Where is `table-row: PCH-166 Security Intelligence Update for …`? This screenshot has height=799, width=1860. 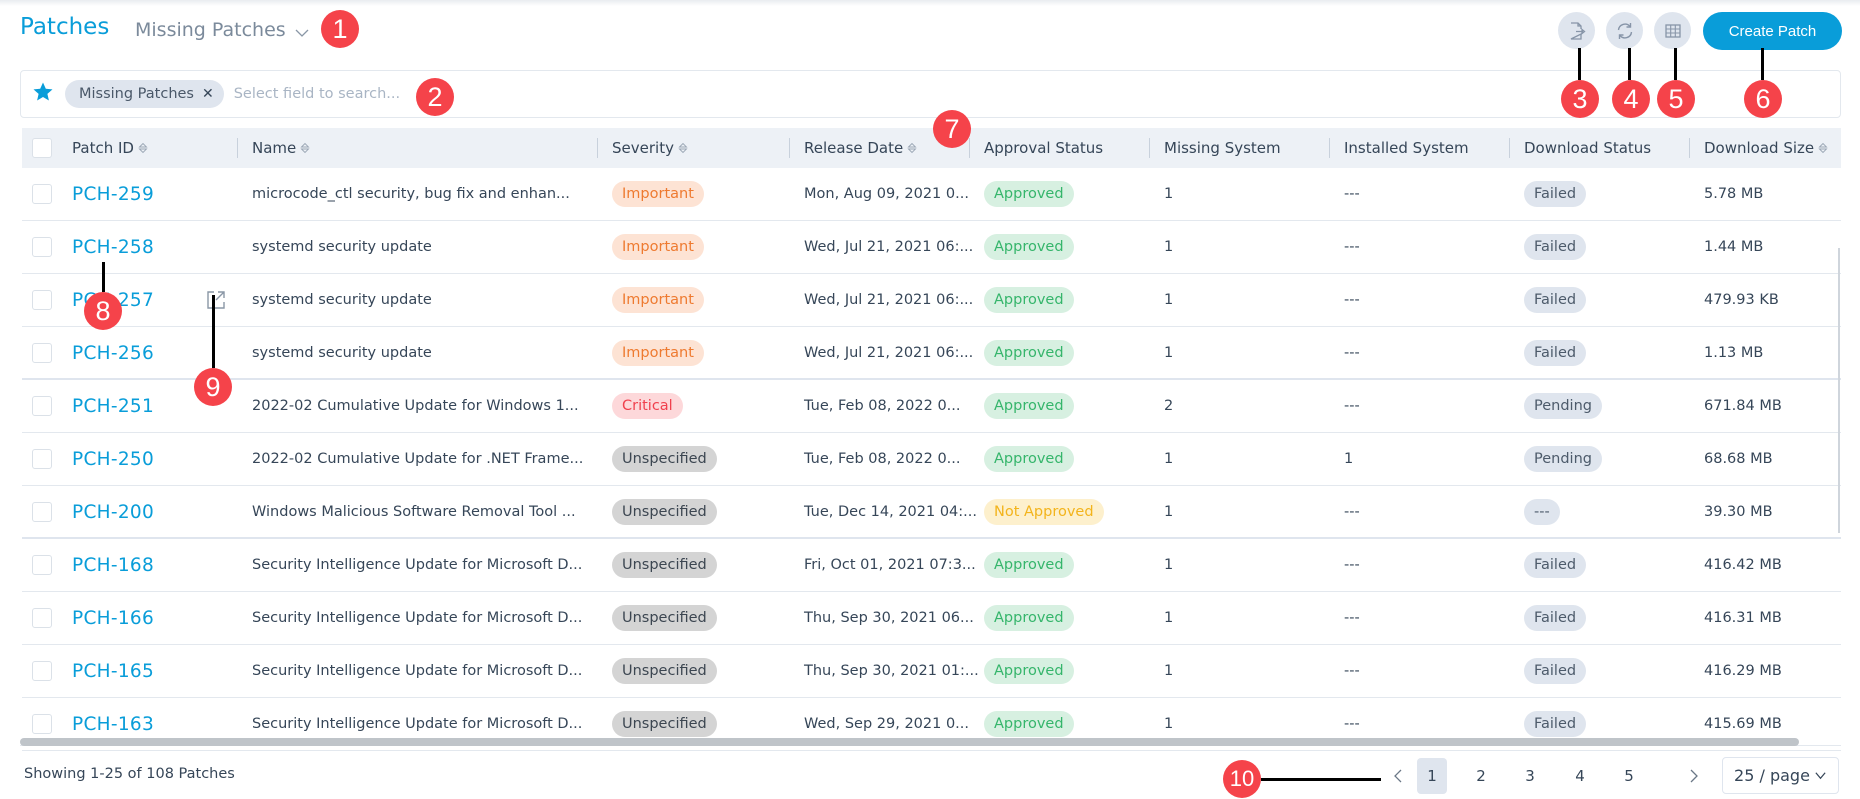
table-row: PCH-166 Security Intelligence Update for … is located at coordinates (931, 618).